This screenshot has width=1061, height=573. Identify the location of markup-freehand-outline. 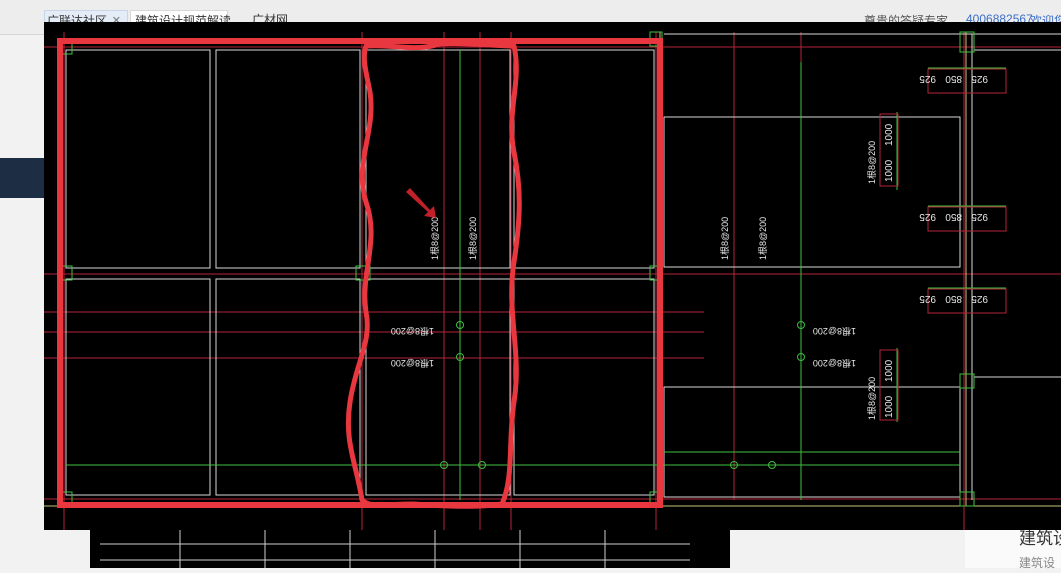
(433, 274).